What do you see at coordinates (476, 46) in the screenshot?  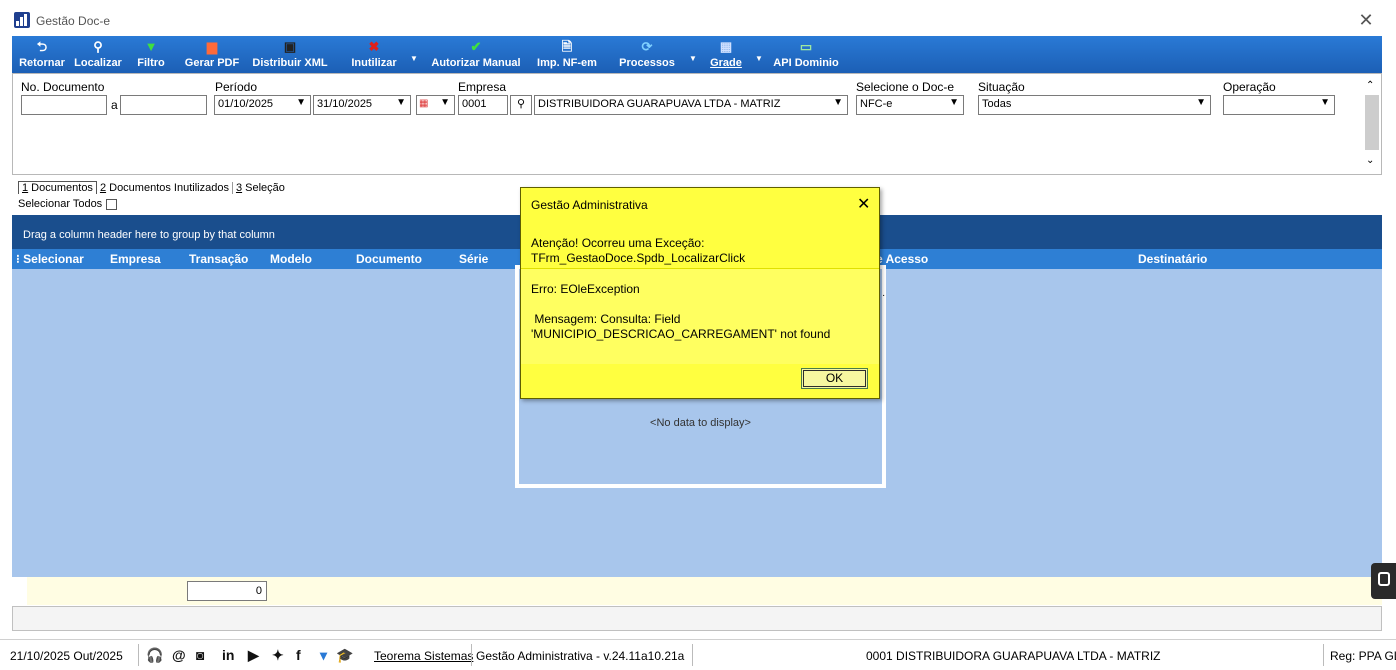 I see `check-icon: ✔` at bounding box center [476, 46].